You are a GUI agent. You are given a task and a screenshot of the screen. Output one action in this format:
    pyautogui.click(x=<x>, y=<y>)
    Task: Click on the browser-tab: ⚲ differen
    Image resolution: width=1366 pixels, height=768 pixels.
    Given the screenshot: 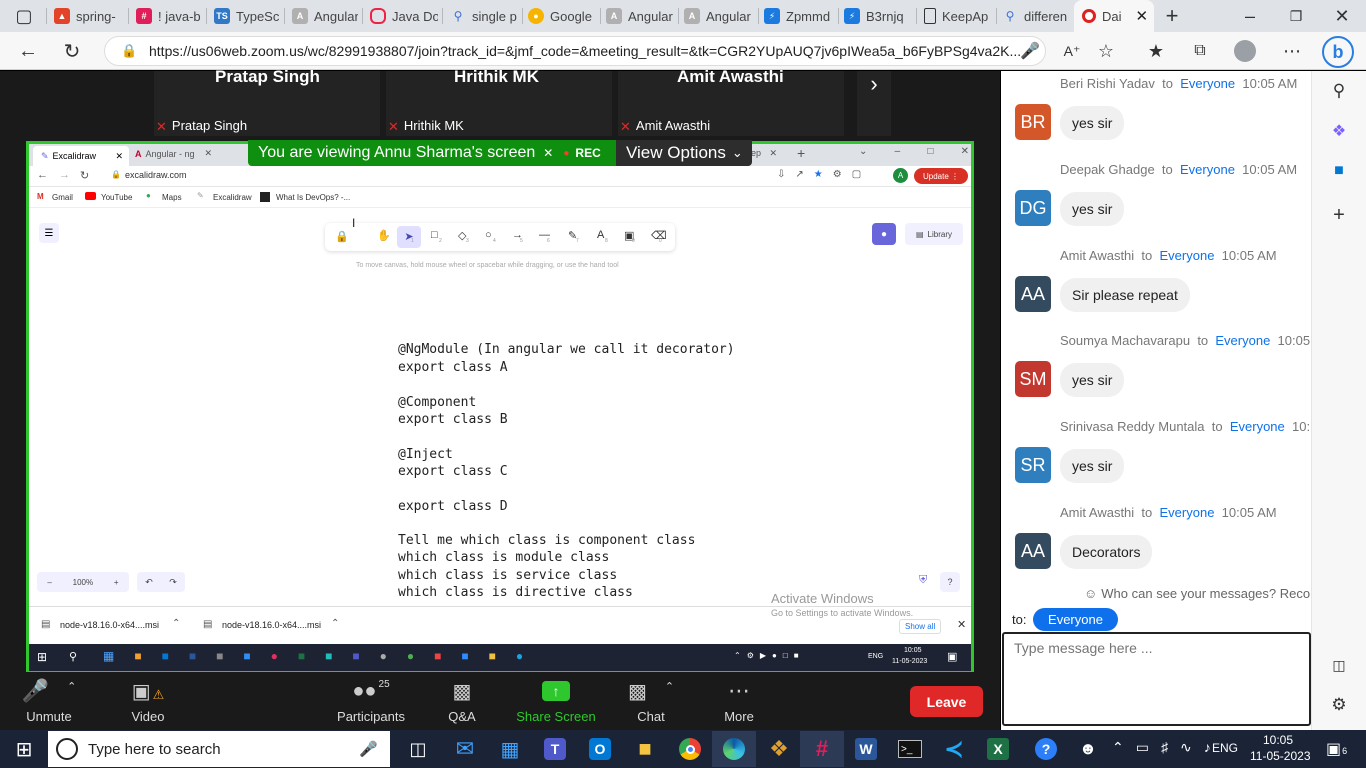 What is the action you would take?
    pyautogui.click(x=1037, y=16)
    